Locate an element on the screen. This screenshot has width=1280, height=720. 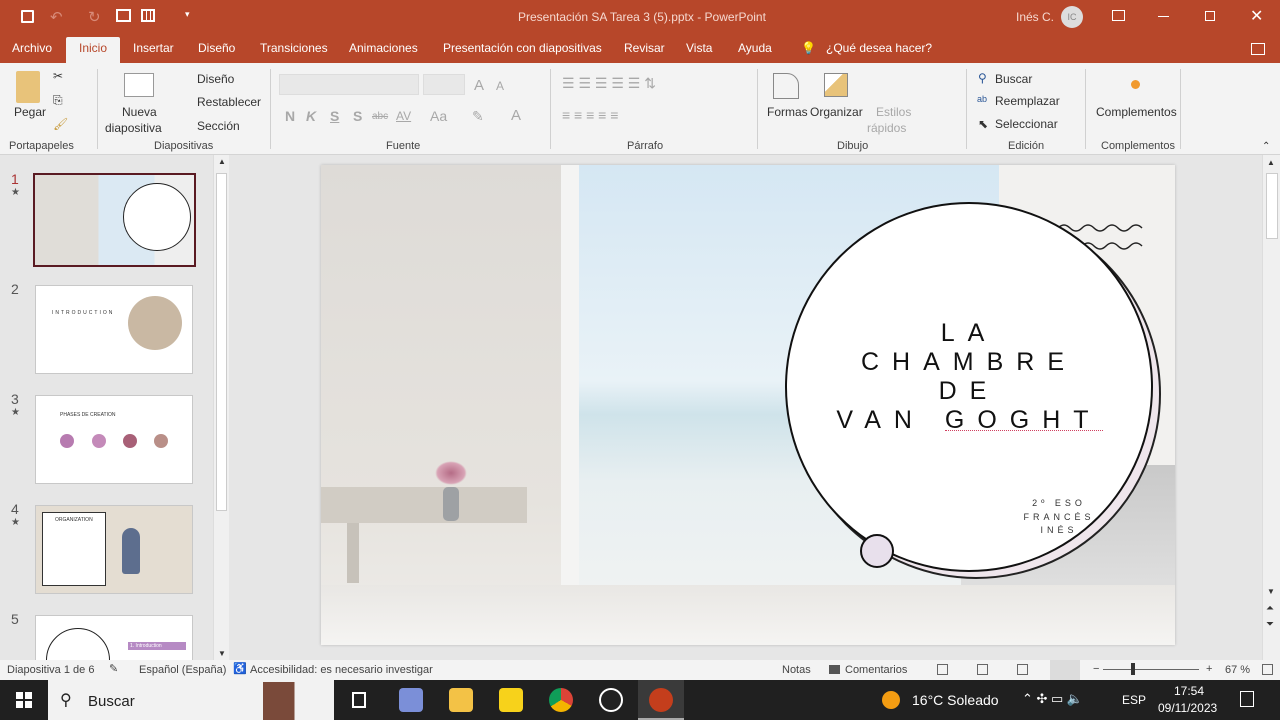
save-icon is located at coordinates (27, 16).